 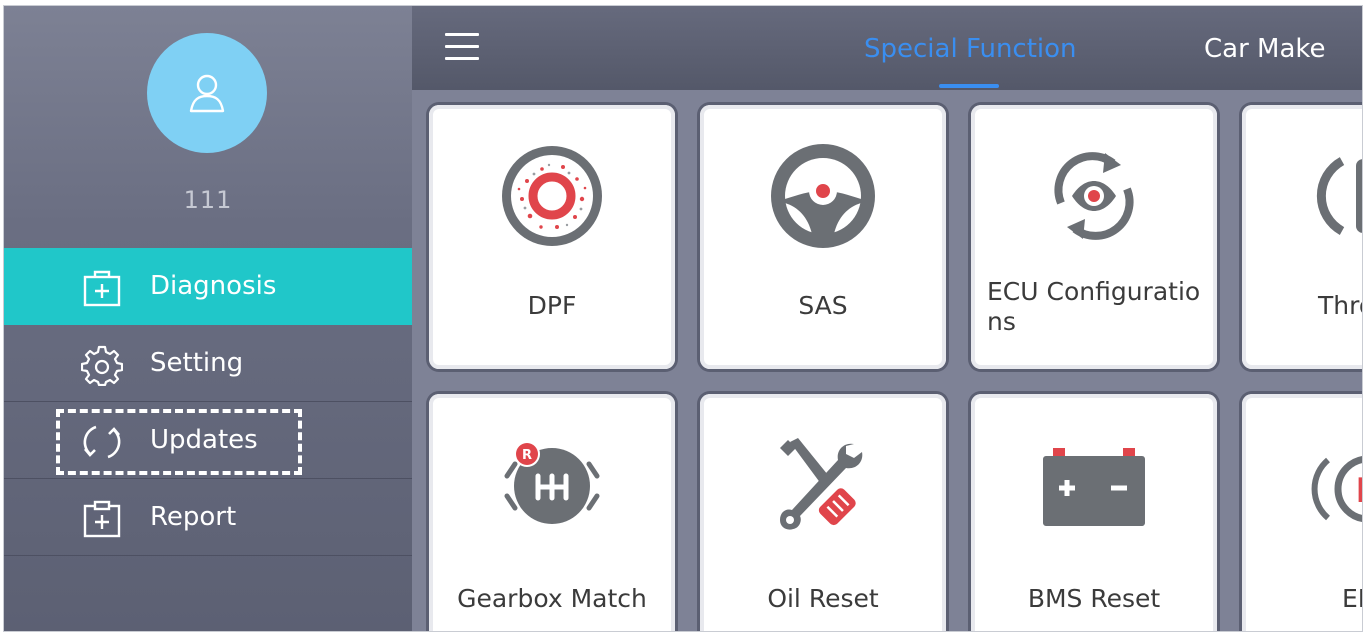 What do you see at coordinates (823, 305) in the screenshot?
I see `function-label: SAS` at bounding box center [823, 305].